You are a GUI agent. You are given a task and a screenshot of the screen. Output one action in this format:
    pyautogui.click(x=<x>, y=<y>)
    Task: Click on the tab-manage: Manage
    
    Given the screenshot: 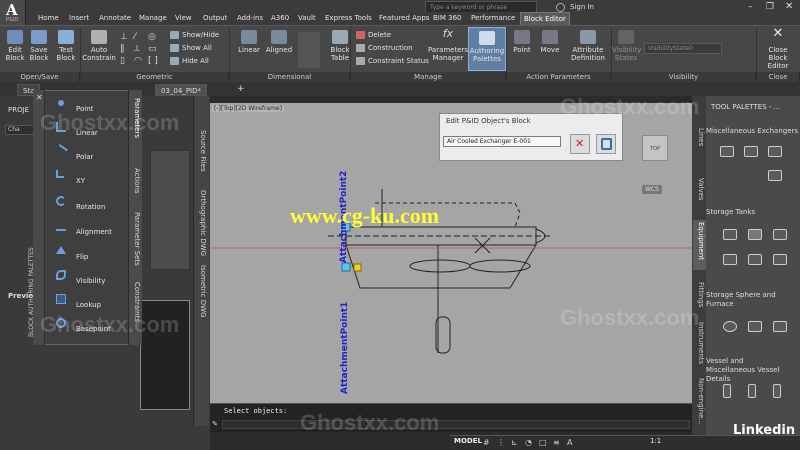 What is the action you would take?
    pyautogui.click(x=153, y=18)
    